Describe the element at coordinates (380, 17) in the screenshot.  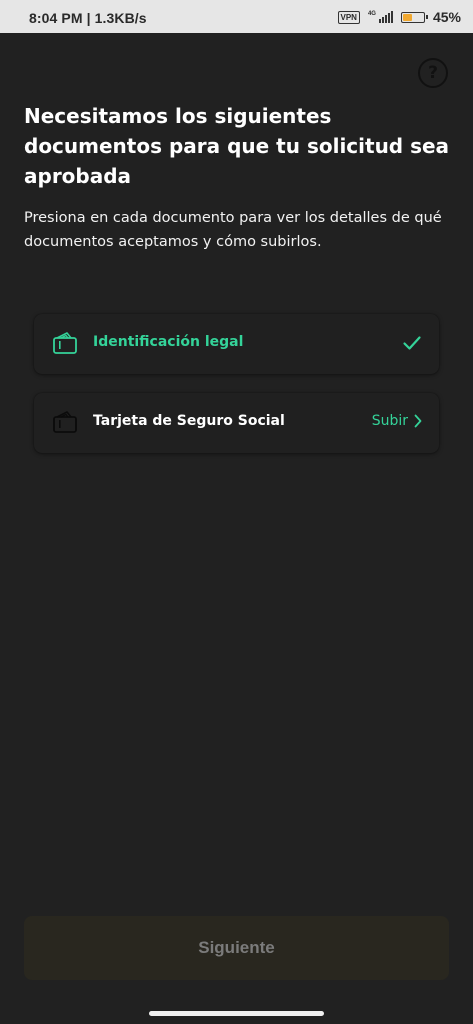
I see `signal-icon: 4G` at that location.